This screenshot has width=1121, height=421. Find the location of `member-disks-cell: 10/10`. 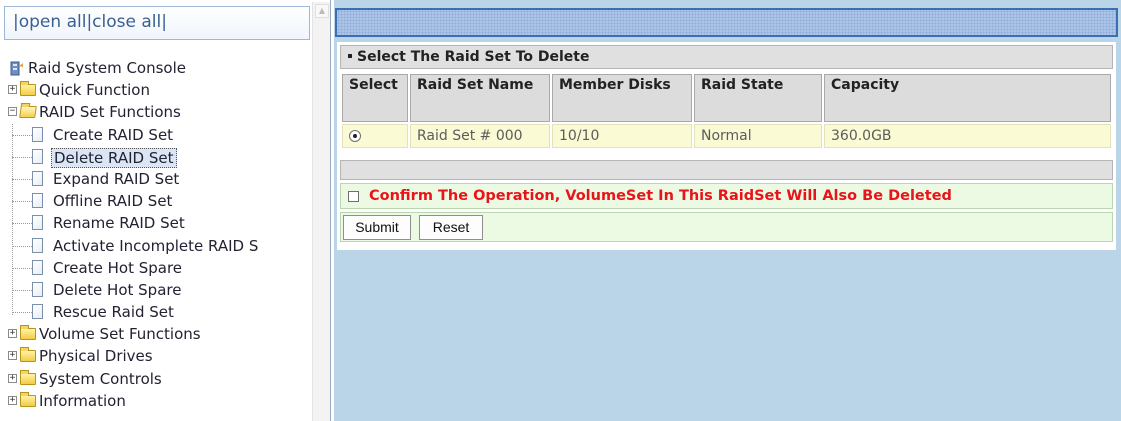

member-disks-cell: 10/10 is located at coordinates (622, 136).